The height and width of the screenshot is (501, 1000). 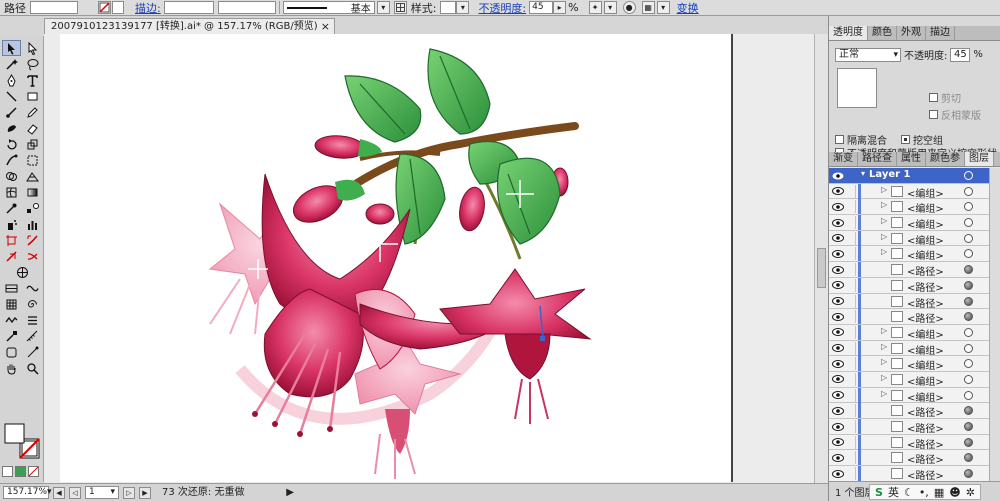 What do you see at coordinates (246, 7) in the screenshot?
I see `variable-width-field` at bounding box center [246, 7].